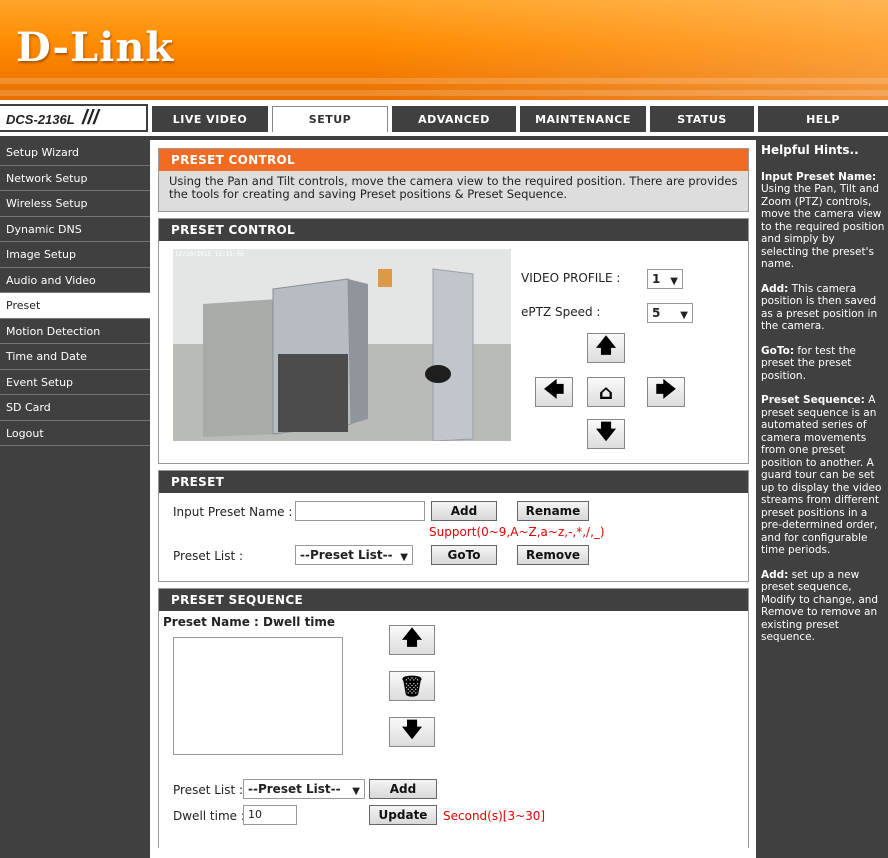  What do you see at coordinates (517, 532) in the screenshot?
I see `support-hint: Support(0~9,A~Z,a~z,-,*,/,_)` at bounding box center [517, 532].